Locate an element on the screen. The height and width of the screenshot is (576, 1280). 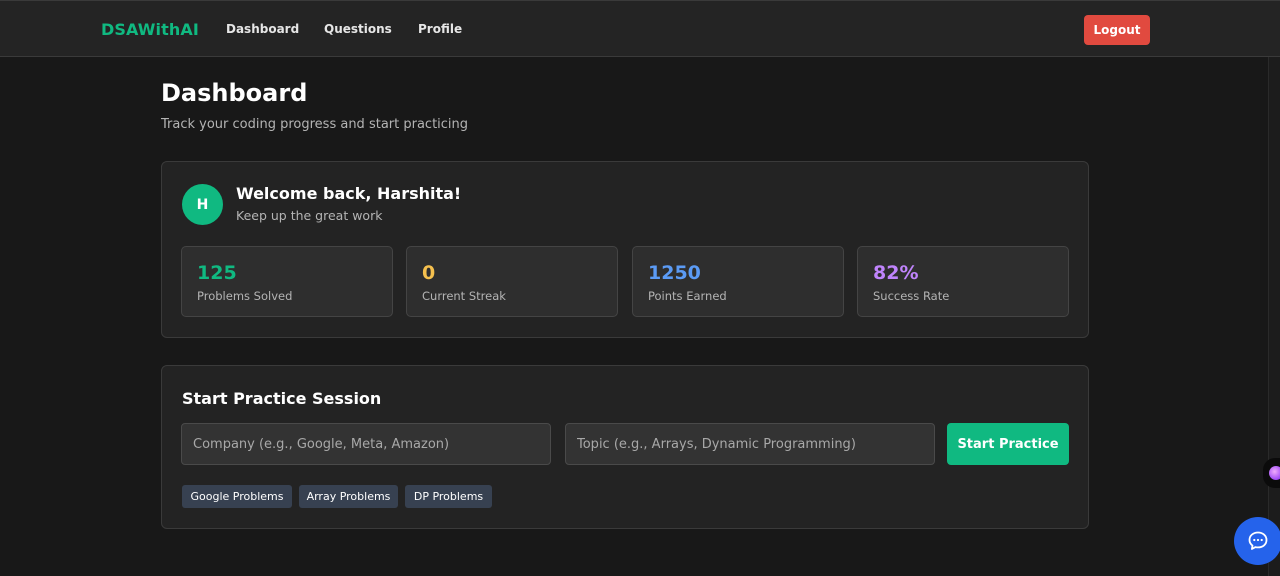
stat-card-points-earned: 1250 Points Earned is located at coordinates (738, 281).